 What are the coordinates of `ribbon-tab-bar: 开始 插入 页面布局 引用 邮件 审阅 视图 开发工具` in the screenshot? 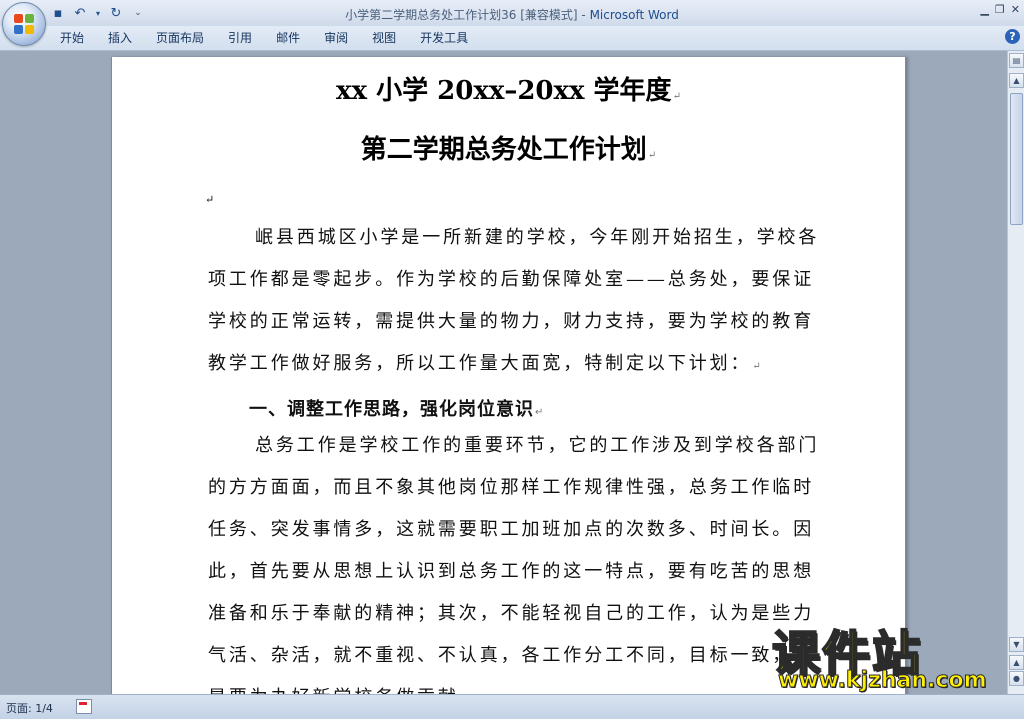 It's located at (512, 38).